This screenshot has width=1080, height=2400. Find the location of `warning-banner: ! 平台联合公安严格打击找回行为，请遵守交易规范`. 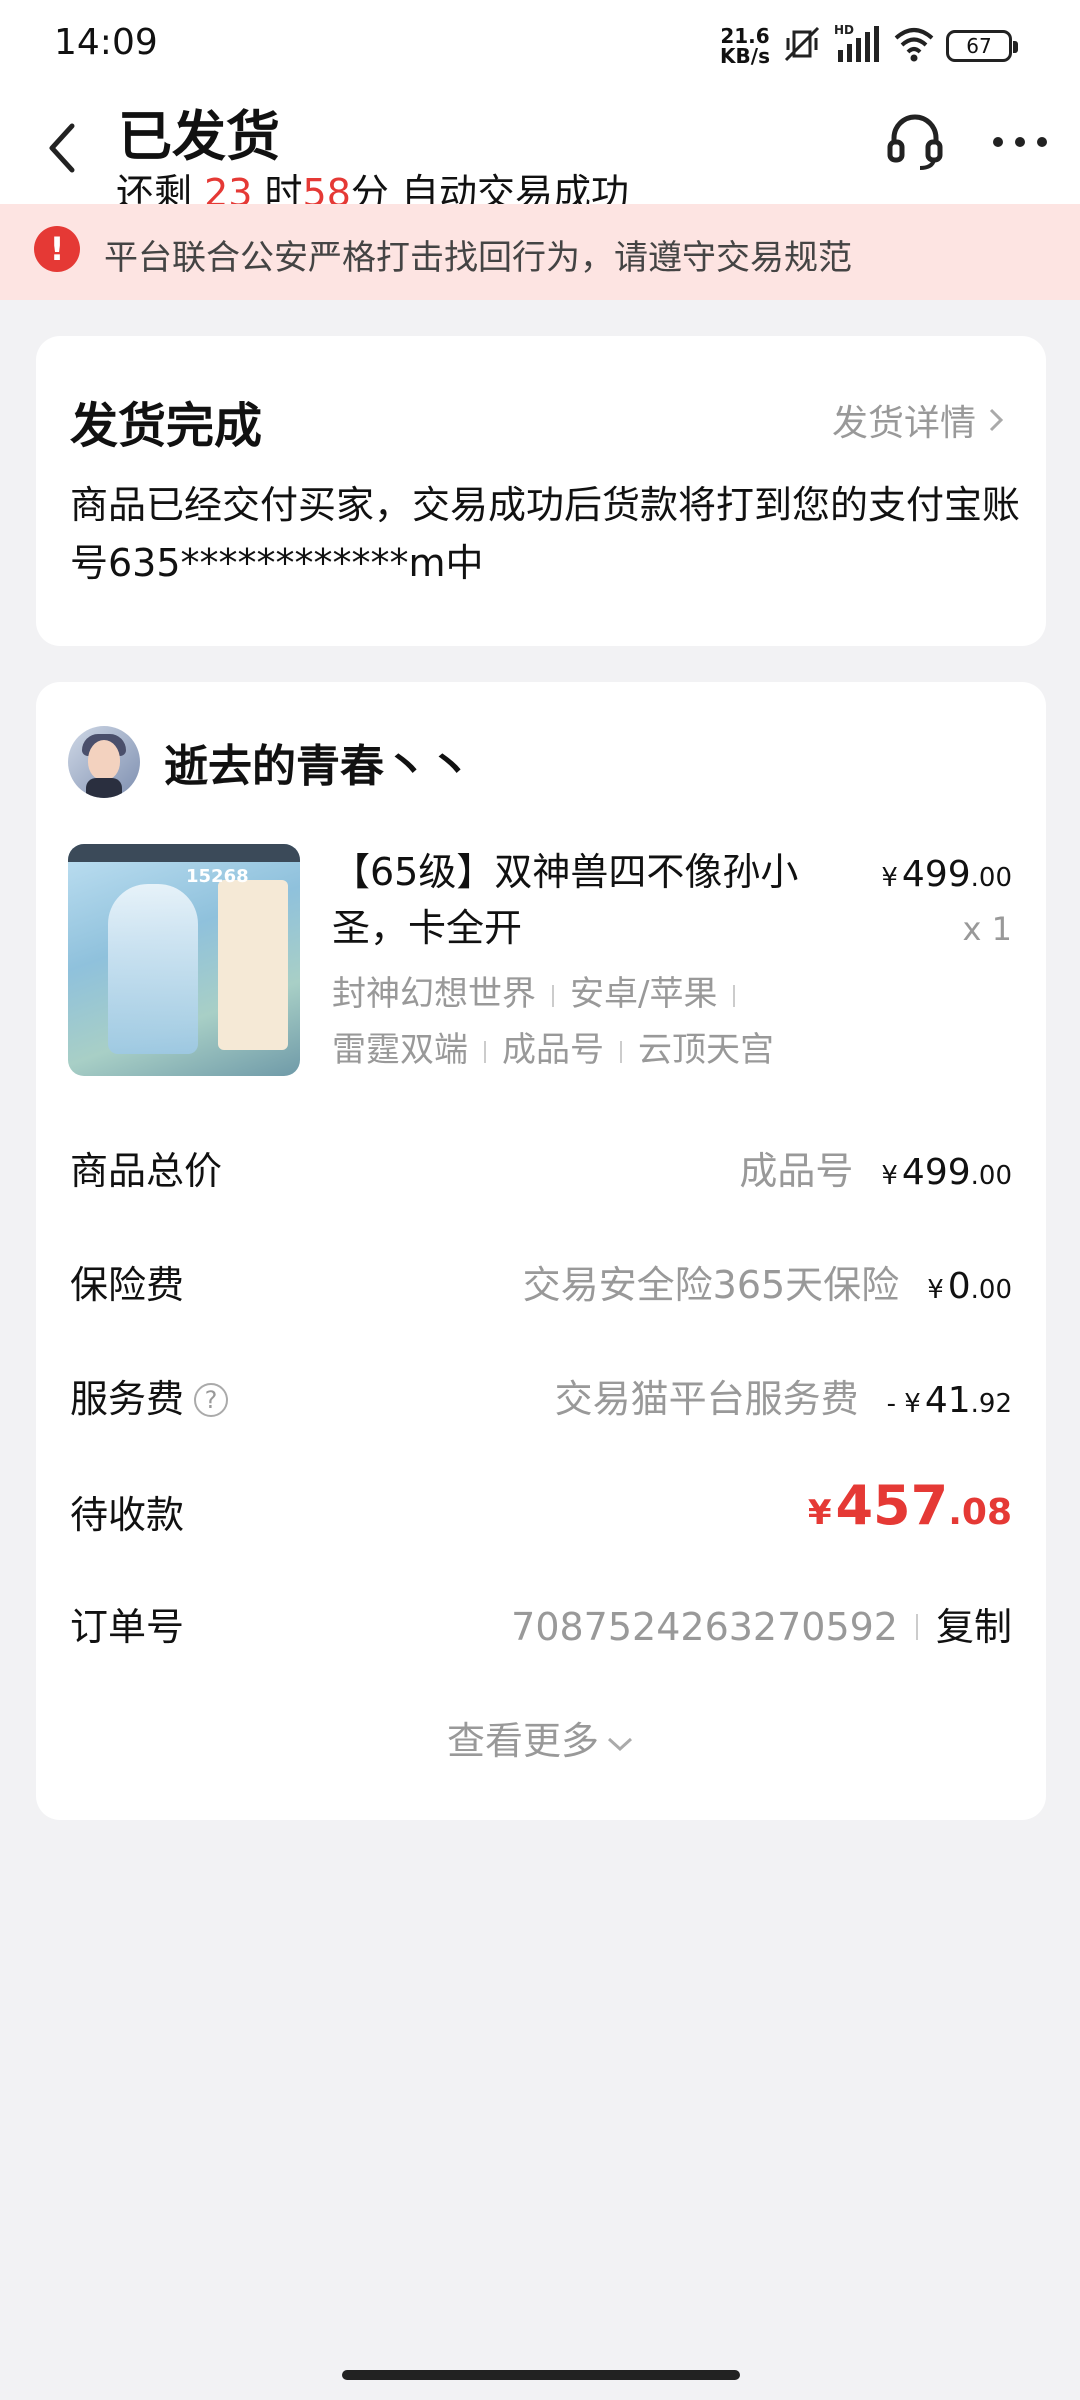

warning-banner: ! 平台联合公安严格打击找回行为，请遵守交易规范 is located at coordinates (540, 252).